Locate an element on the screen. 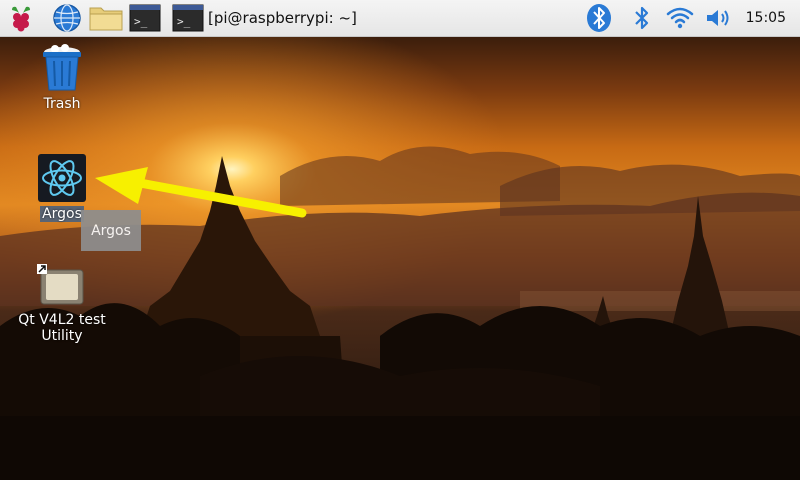 The width and height of the screenshot is (800, 480). browser-launcher is located at coordinates (67, 18).